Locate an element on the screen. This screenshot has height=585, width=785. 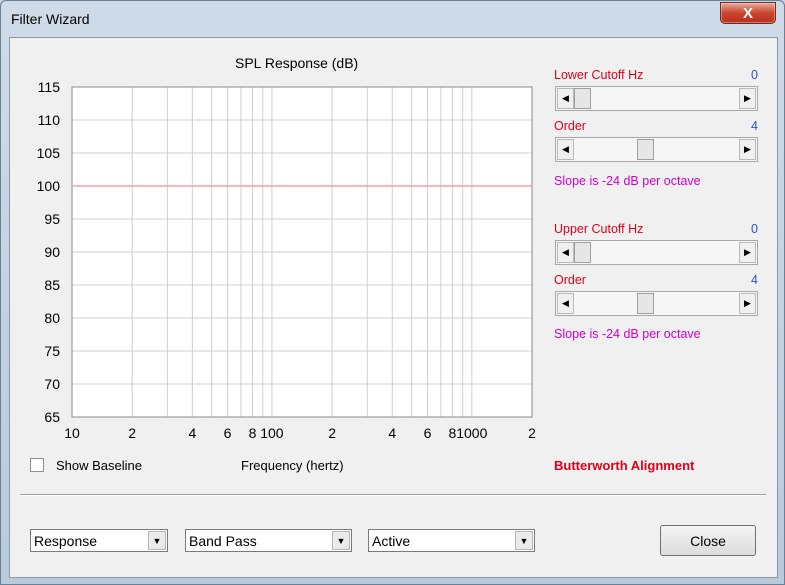
title-bar: Filter Wizard X is located at coordinates (392, 18).